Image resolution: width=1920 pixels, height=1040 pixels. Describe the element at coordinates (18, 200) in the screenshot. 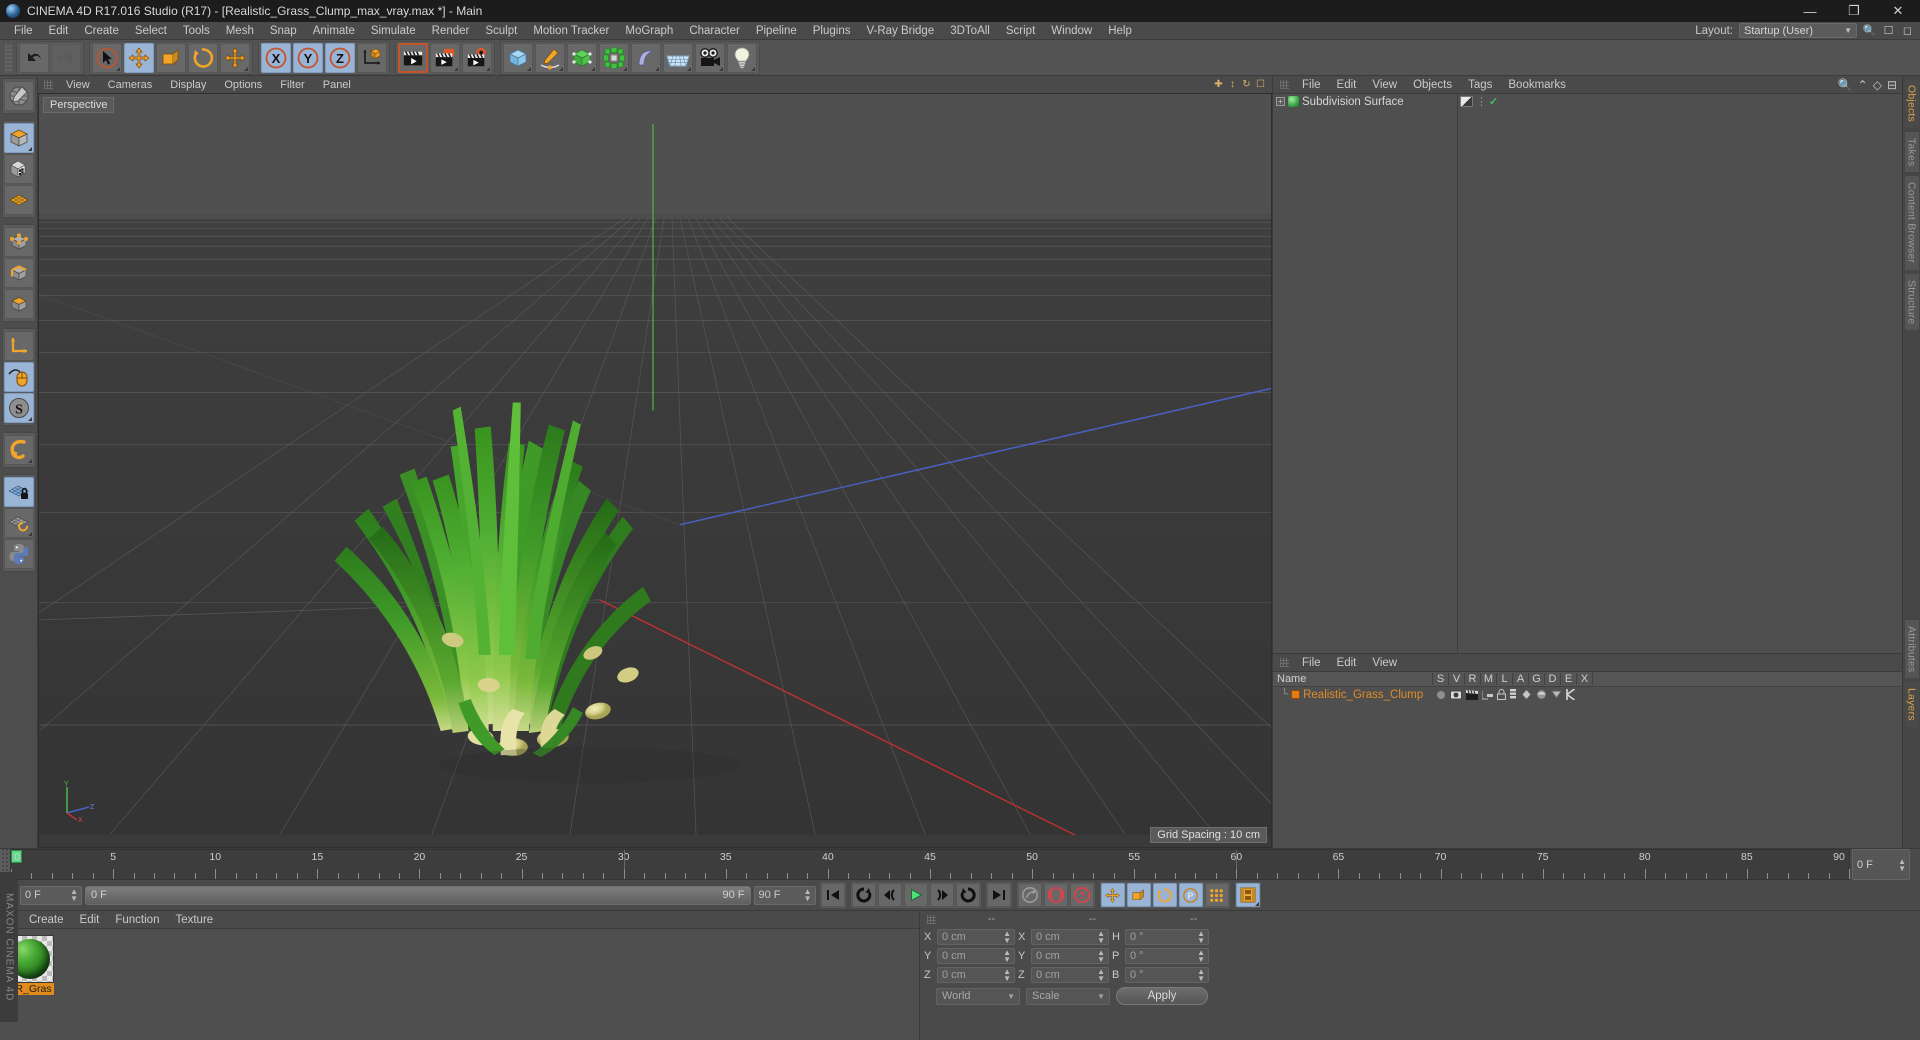

I see `polygon-mode-button` at that location.